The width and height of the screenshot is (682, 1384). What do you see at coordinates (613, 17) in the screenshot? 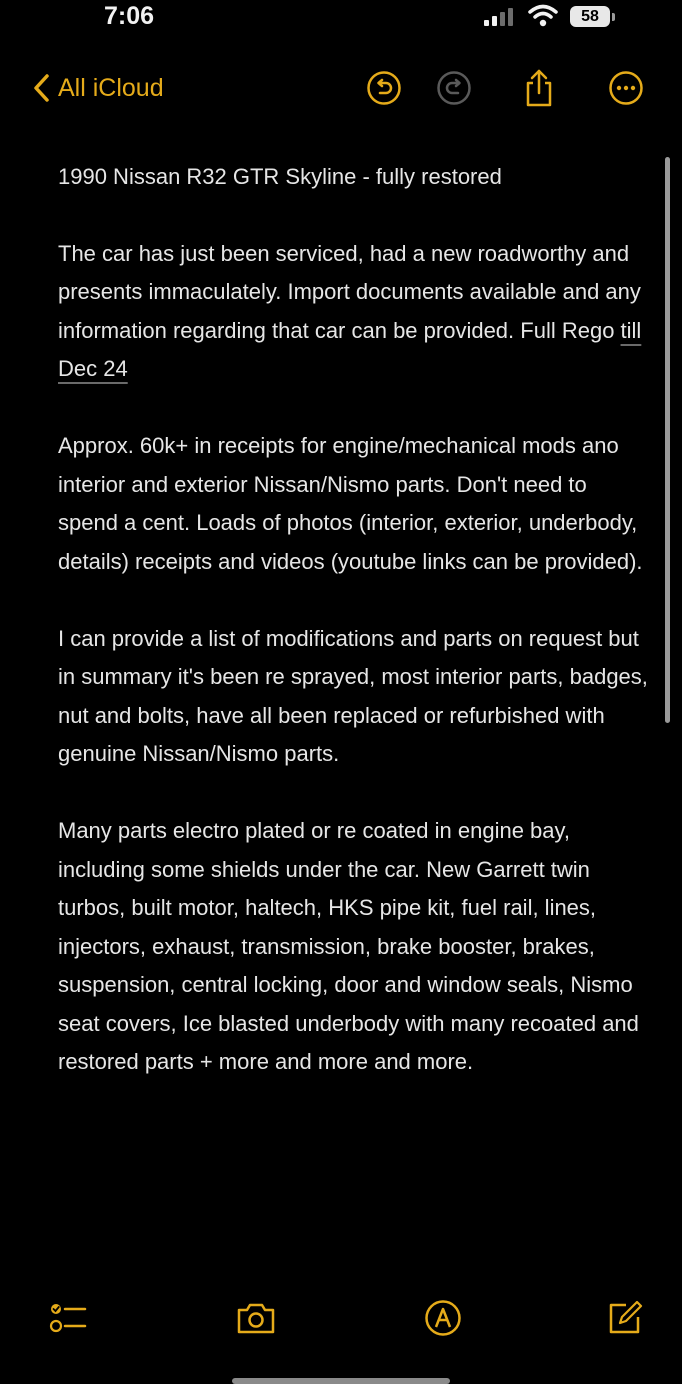
I see `battery-nub` at bounding box center [613, 17].